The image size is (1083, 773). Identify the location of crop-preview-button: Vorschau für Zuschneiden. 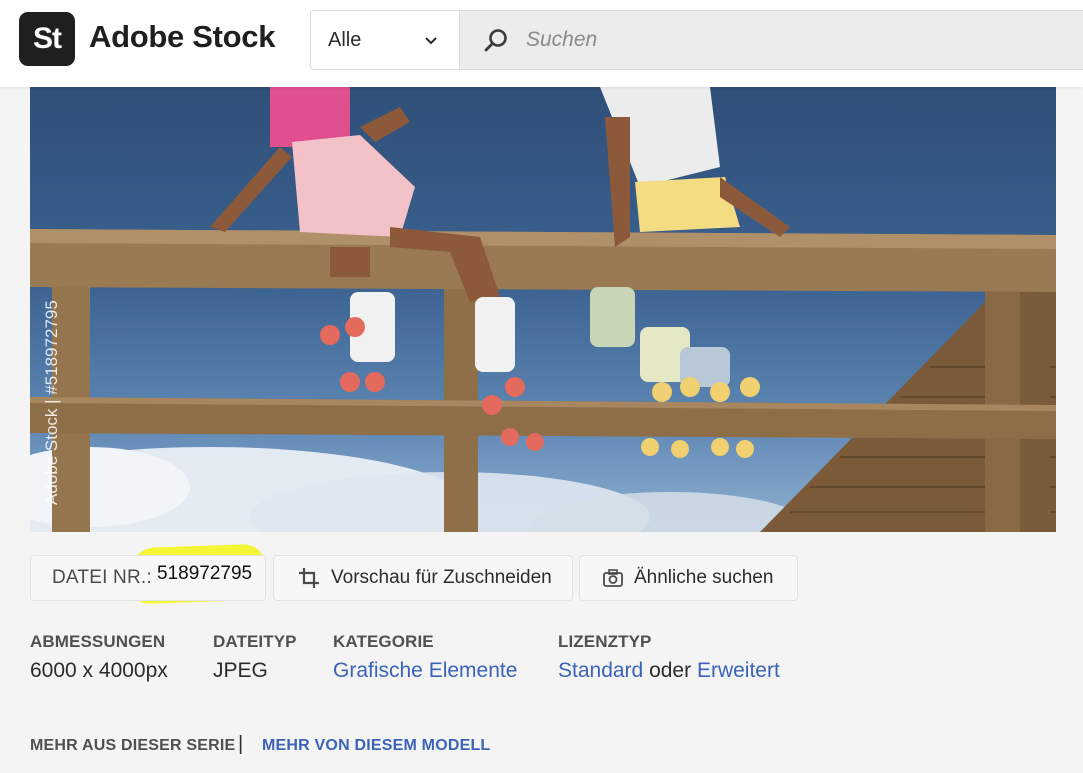
(423, 578).